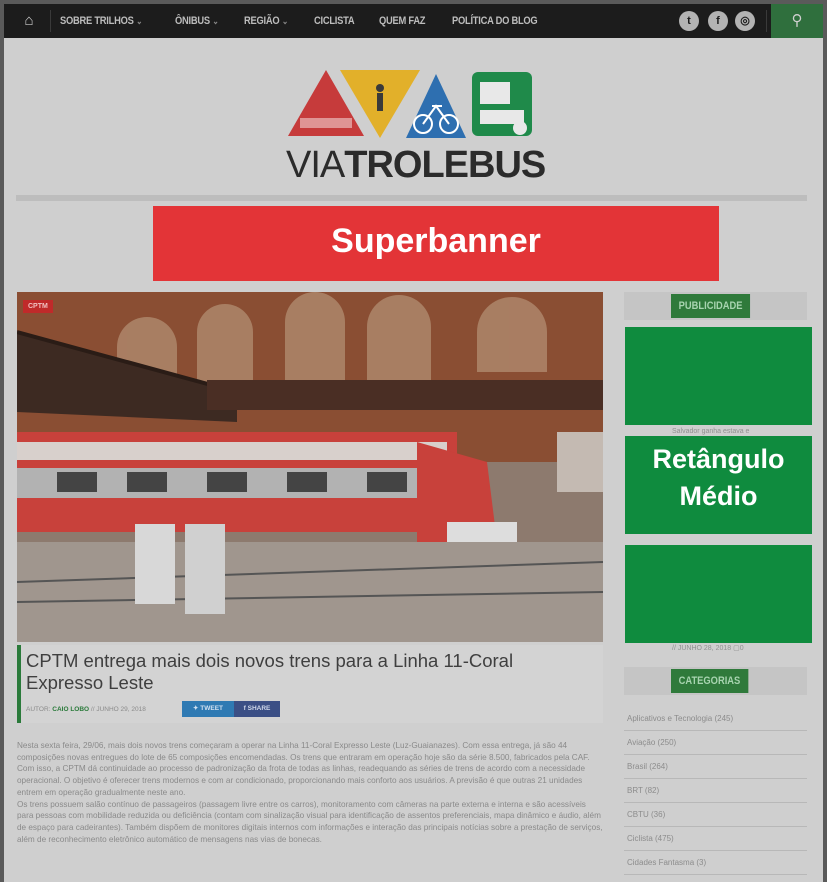 This screenshot has height=882, width=827. What do you see at coordinates (402, 21) in the screenshot?
I see `nav-item-quem-faz: QUEM FAZ` at bounding box center [402, 21].